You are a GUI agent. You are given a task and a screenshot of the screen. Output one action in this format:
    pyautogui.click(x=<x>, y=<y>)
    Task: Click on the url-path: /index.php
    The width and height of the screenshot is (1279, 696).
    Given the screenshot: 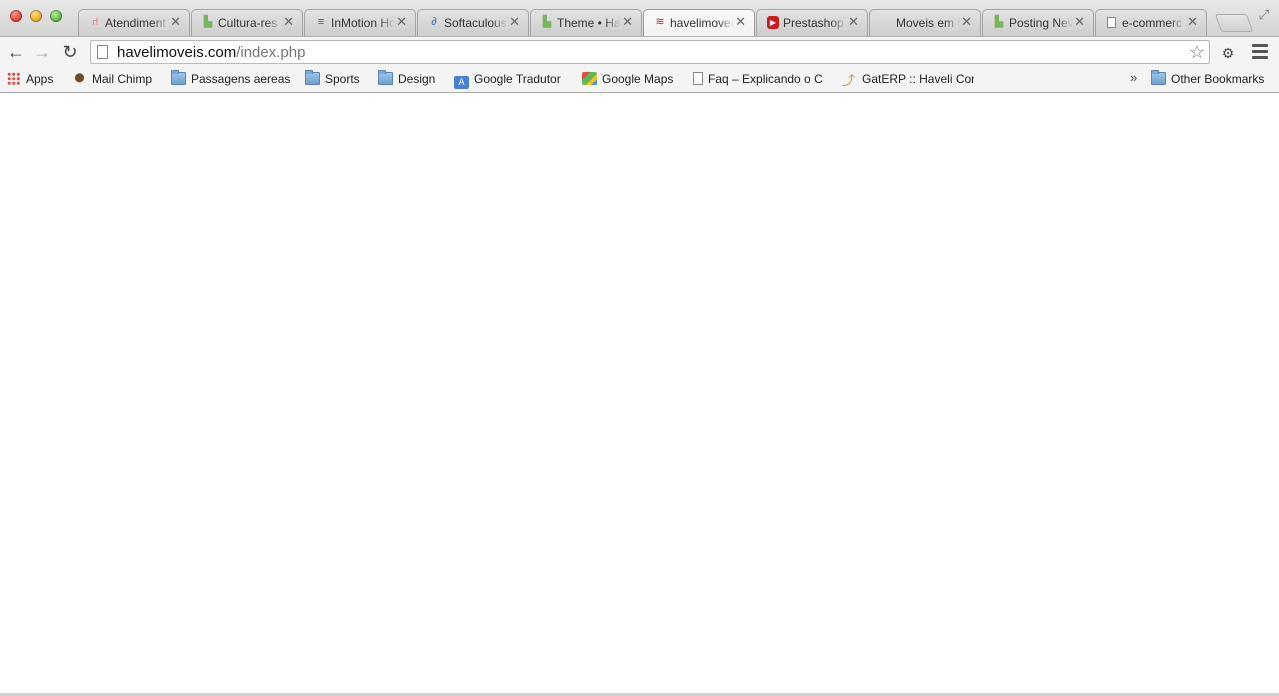 What is the action you would take?
    pyautogui.click(x=271, y=52)
    